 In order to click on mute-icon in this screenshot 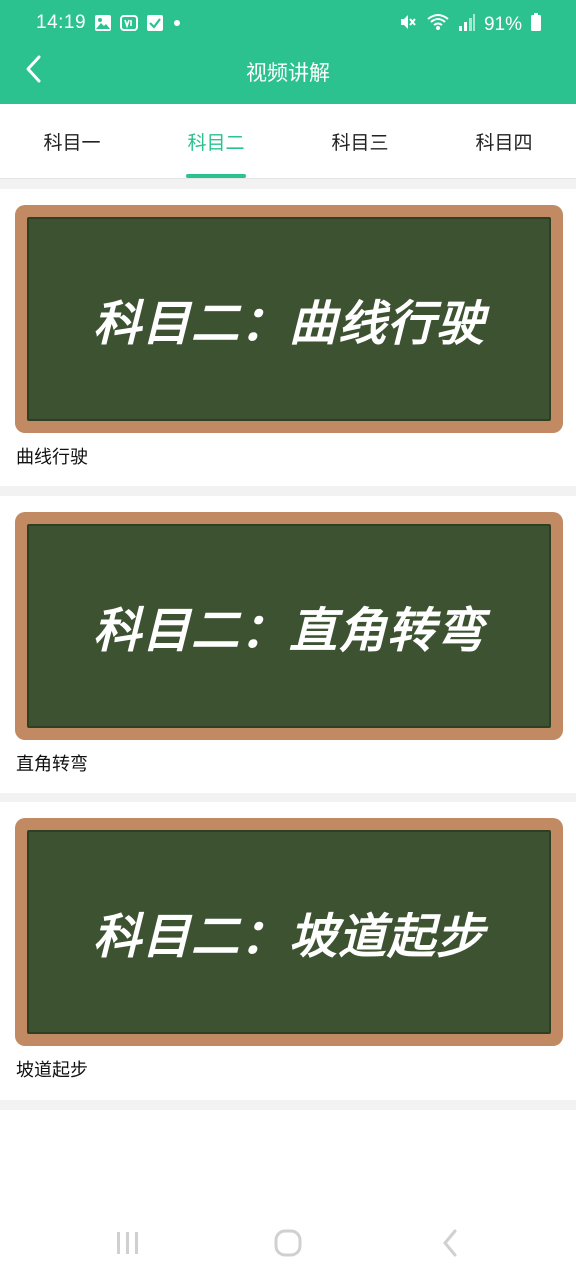, I will do `click(408, 25)`.